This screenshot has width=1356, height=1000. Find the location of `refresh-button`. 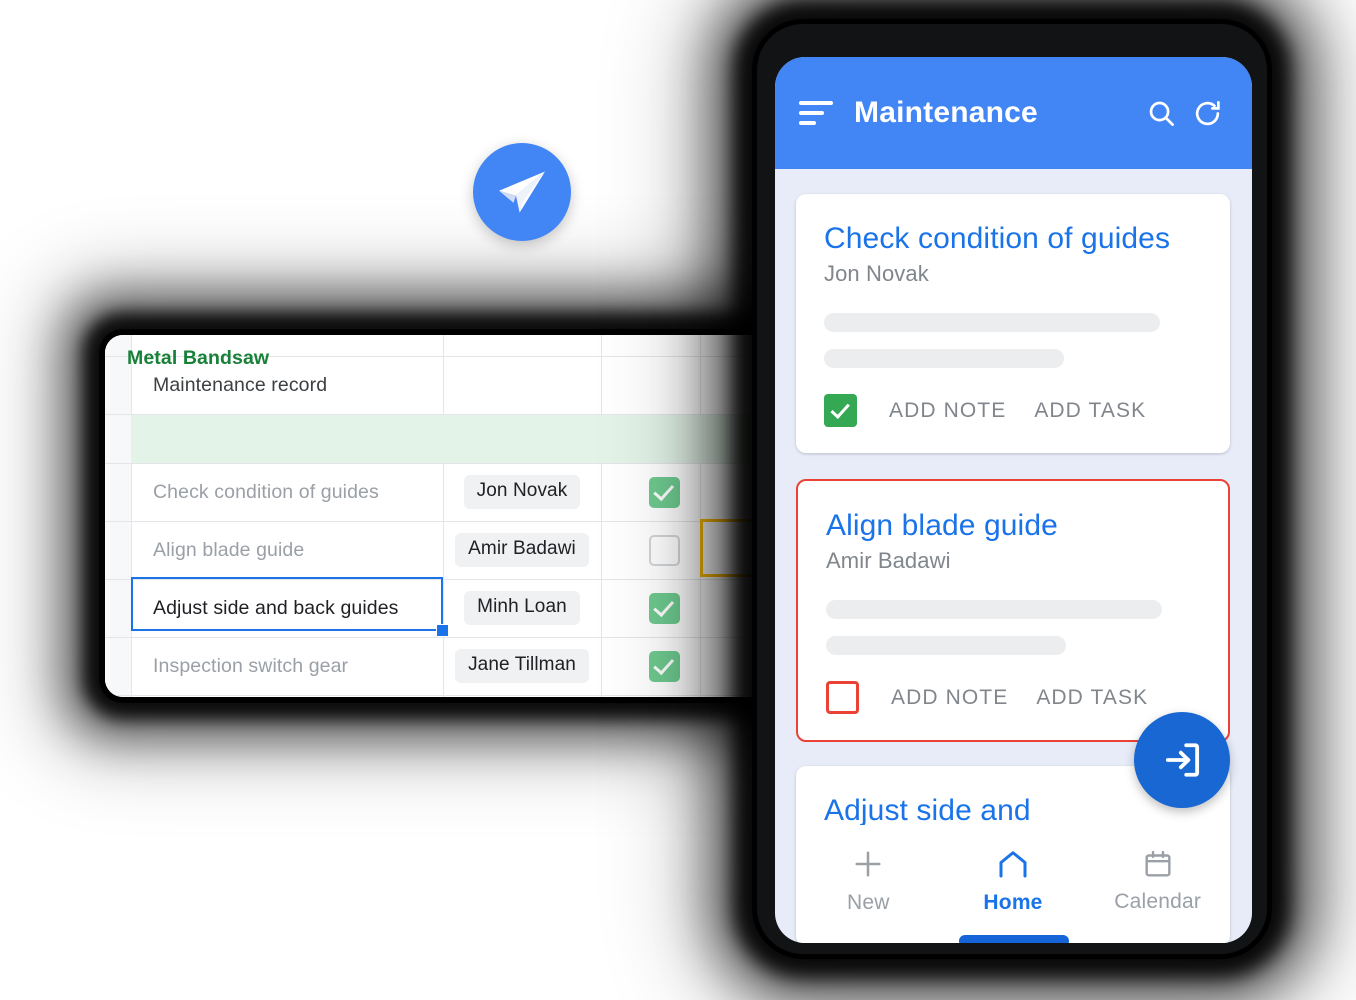

refresh-button is located at coordinates (1207, 113).